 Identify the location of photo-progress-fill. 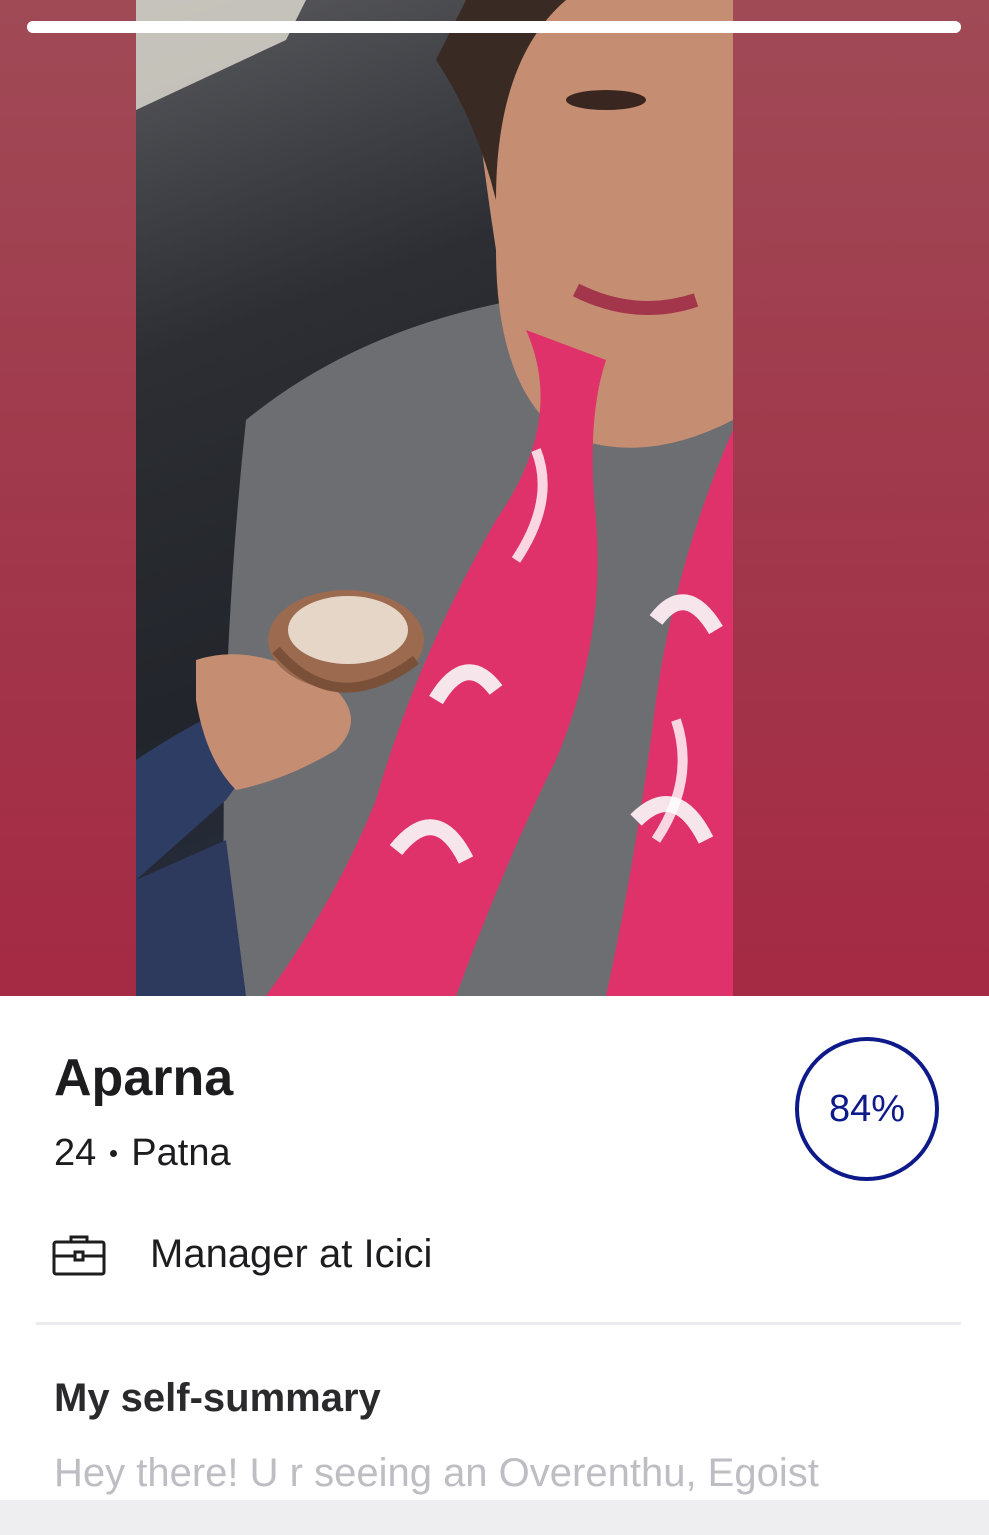
(494, 27).